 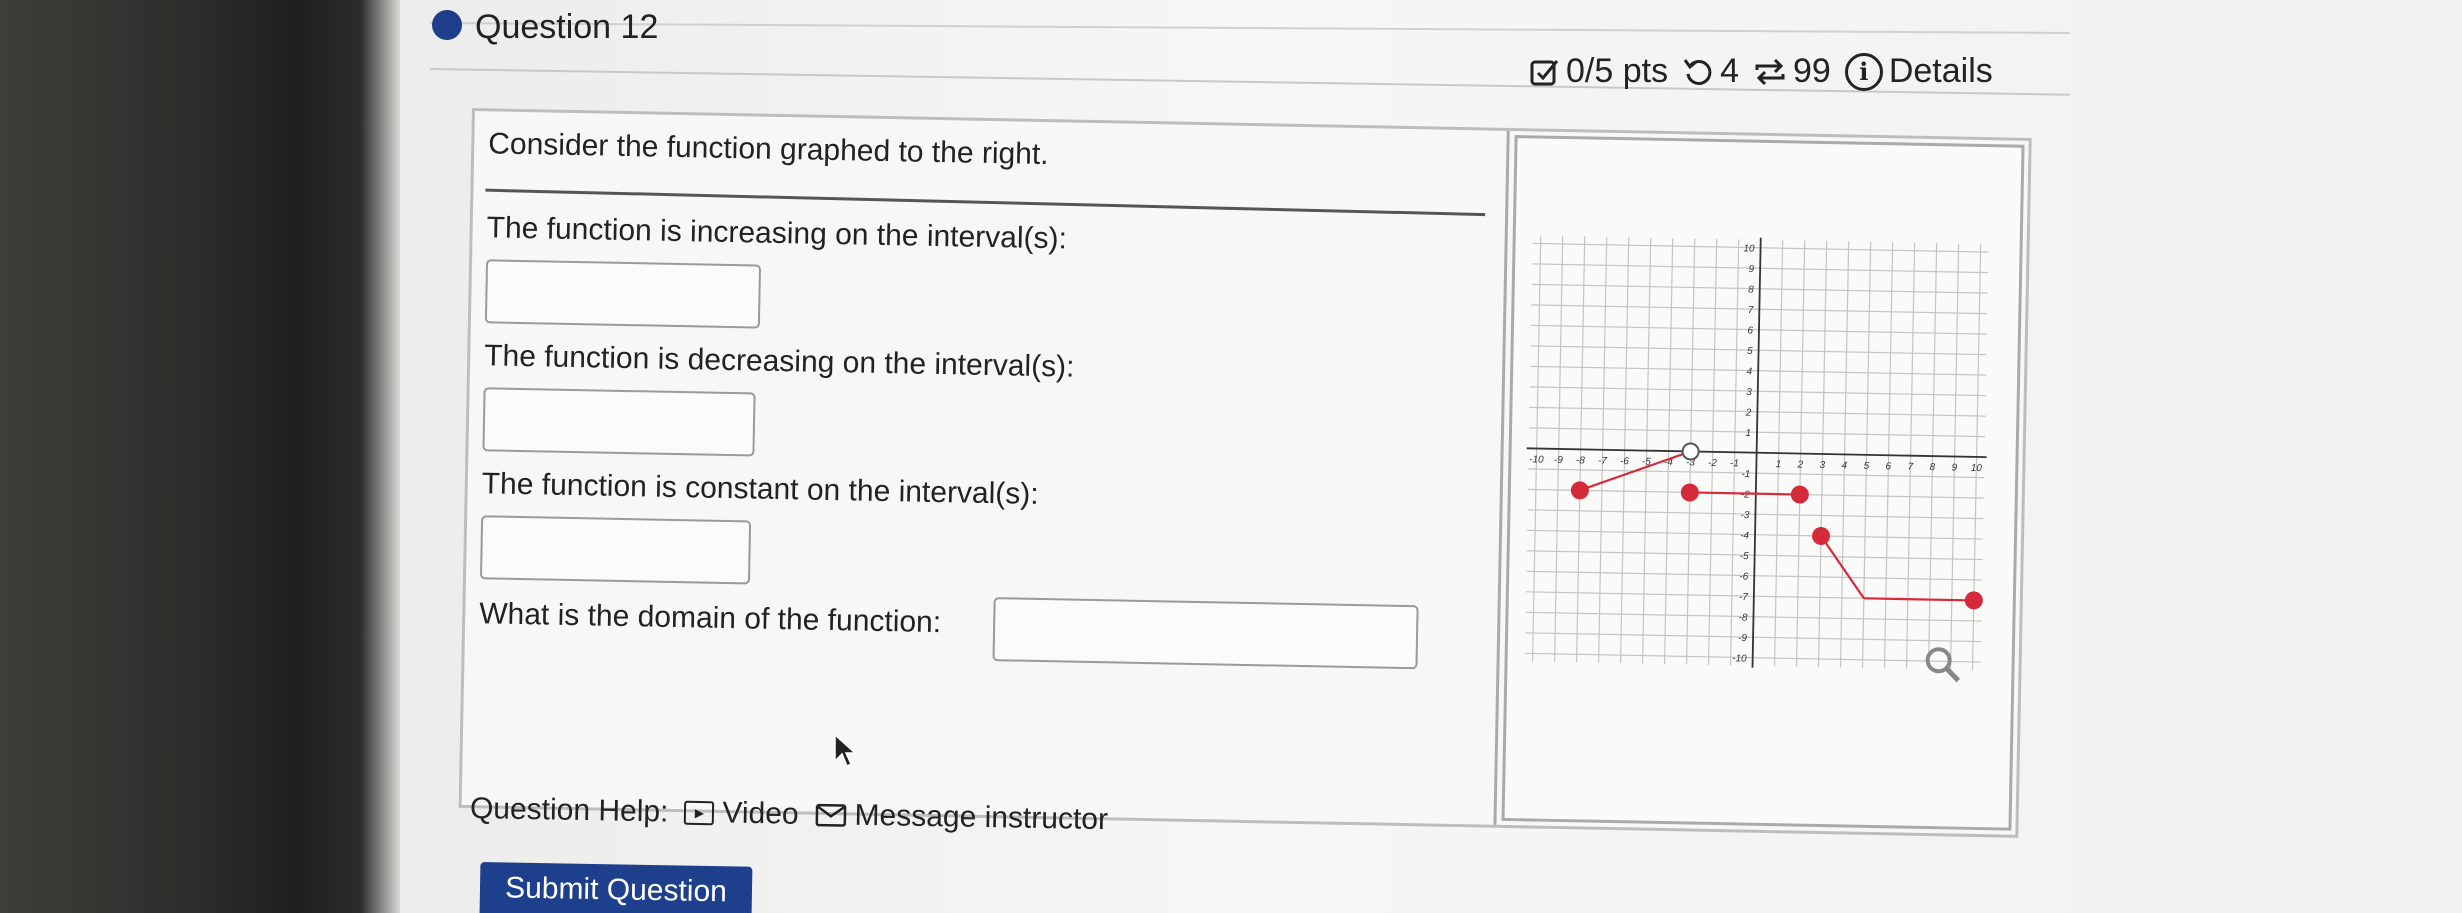 What do you see at coordinates (1536, 459) in the screenshot?
I see `x-tick-label: -10` at bounding box center [1536, 459].